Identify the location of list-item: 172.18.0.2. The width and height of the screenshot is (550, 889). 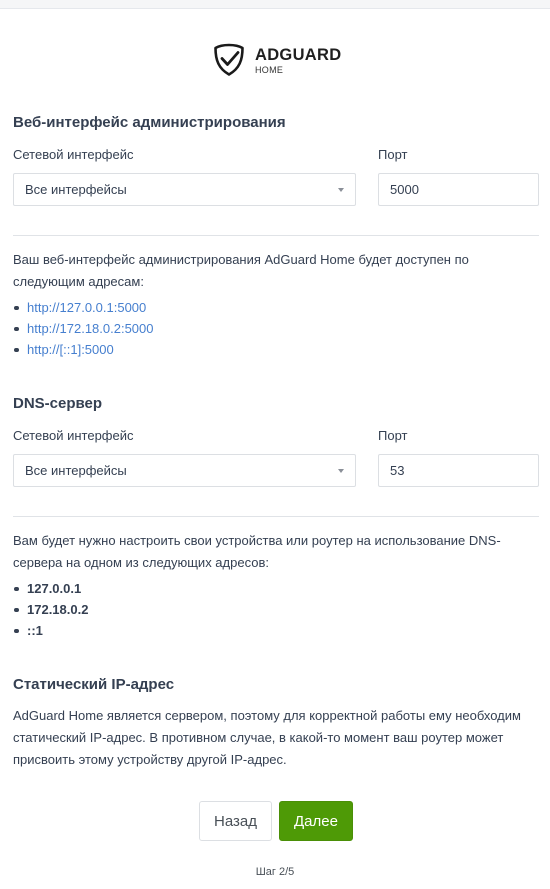
(50, 609).